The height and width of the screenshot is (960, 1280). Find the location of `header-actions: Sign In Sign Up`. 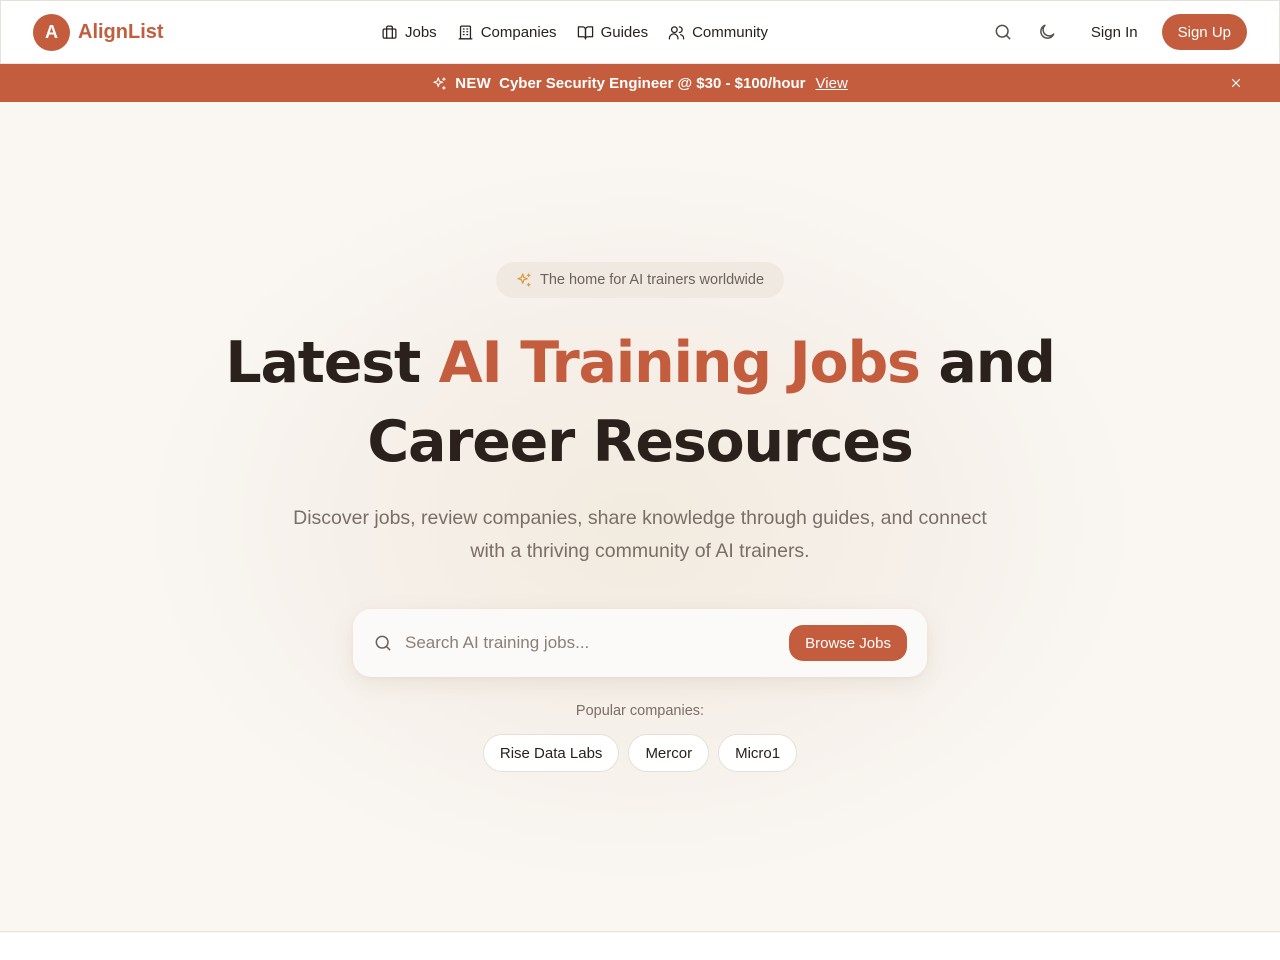

header-actions: Sign In Sign Up is located at coordinates (1112, 32).